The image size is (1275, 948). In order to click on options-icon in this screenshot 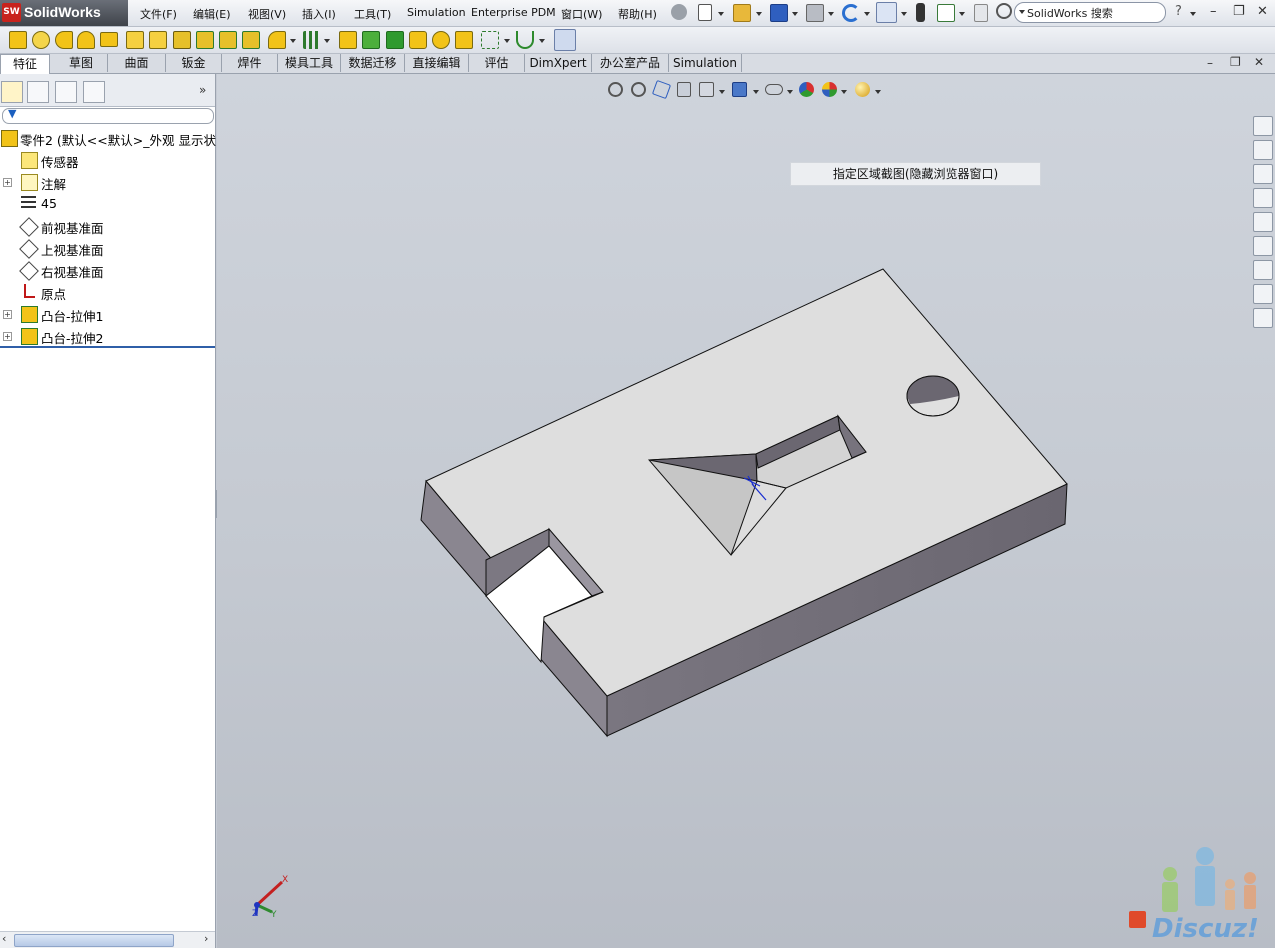, I will do `click(946, 13)`.